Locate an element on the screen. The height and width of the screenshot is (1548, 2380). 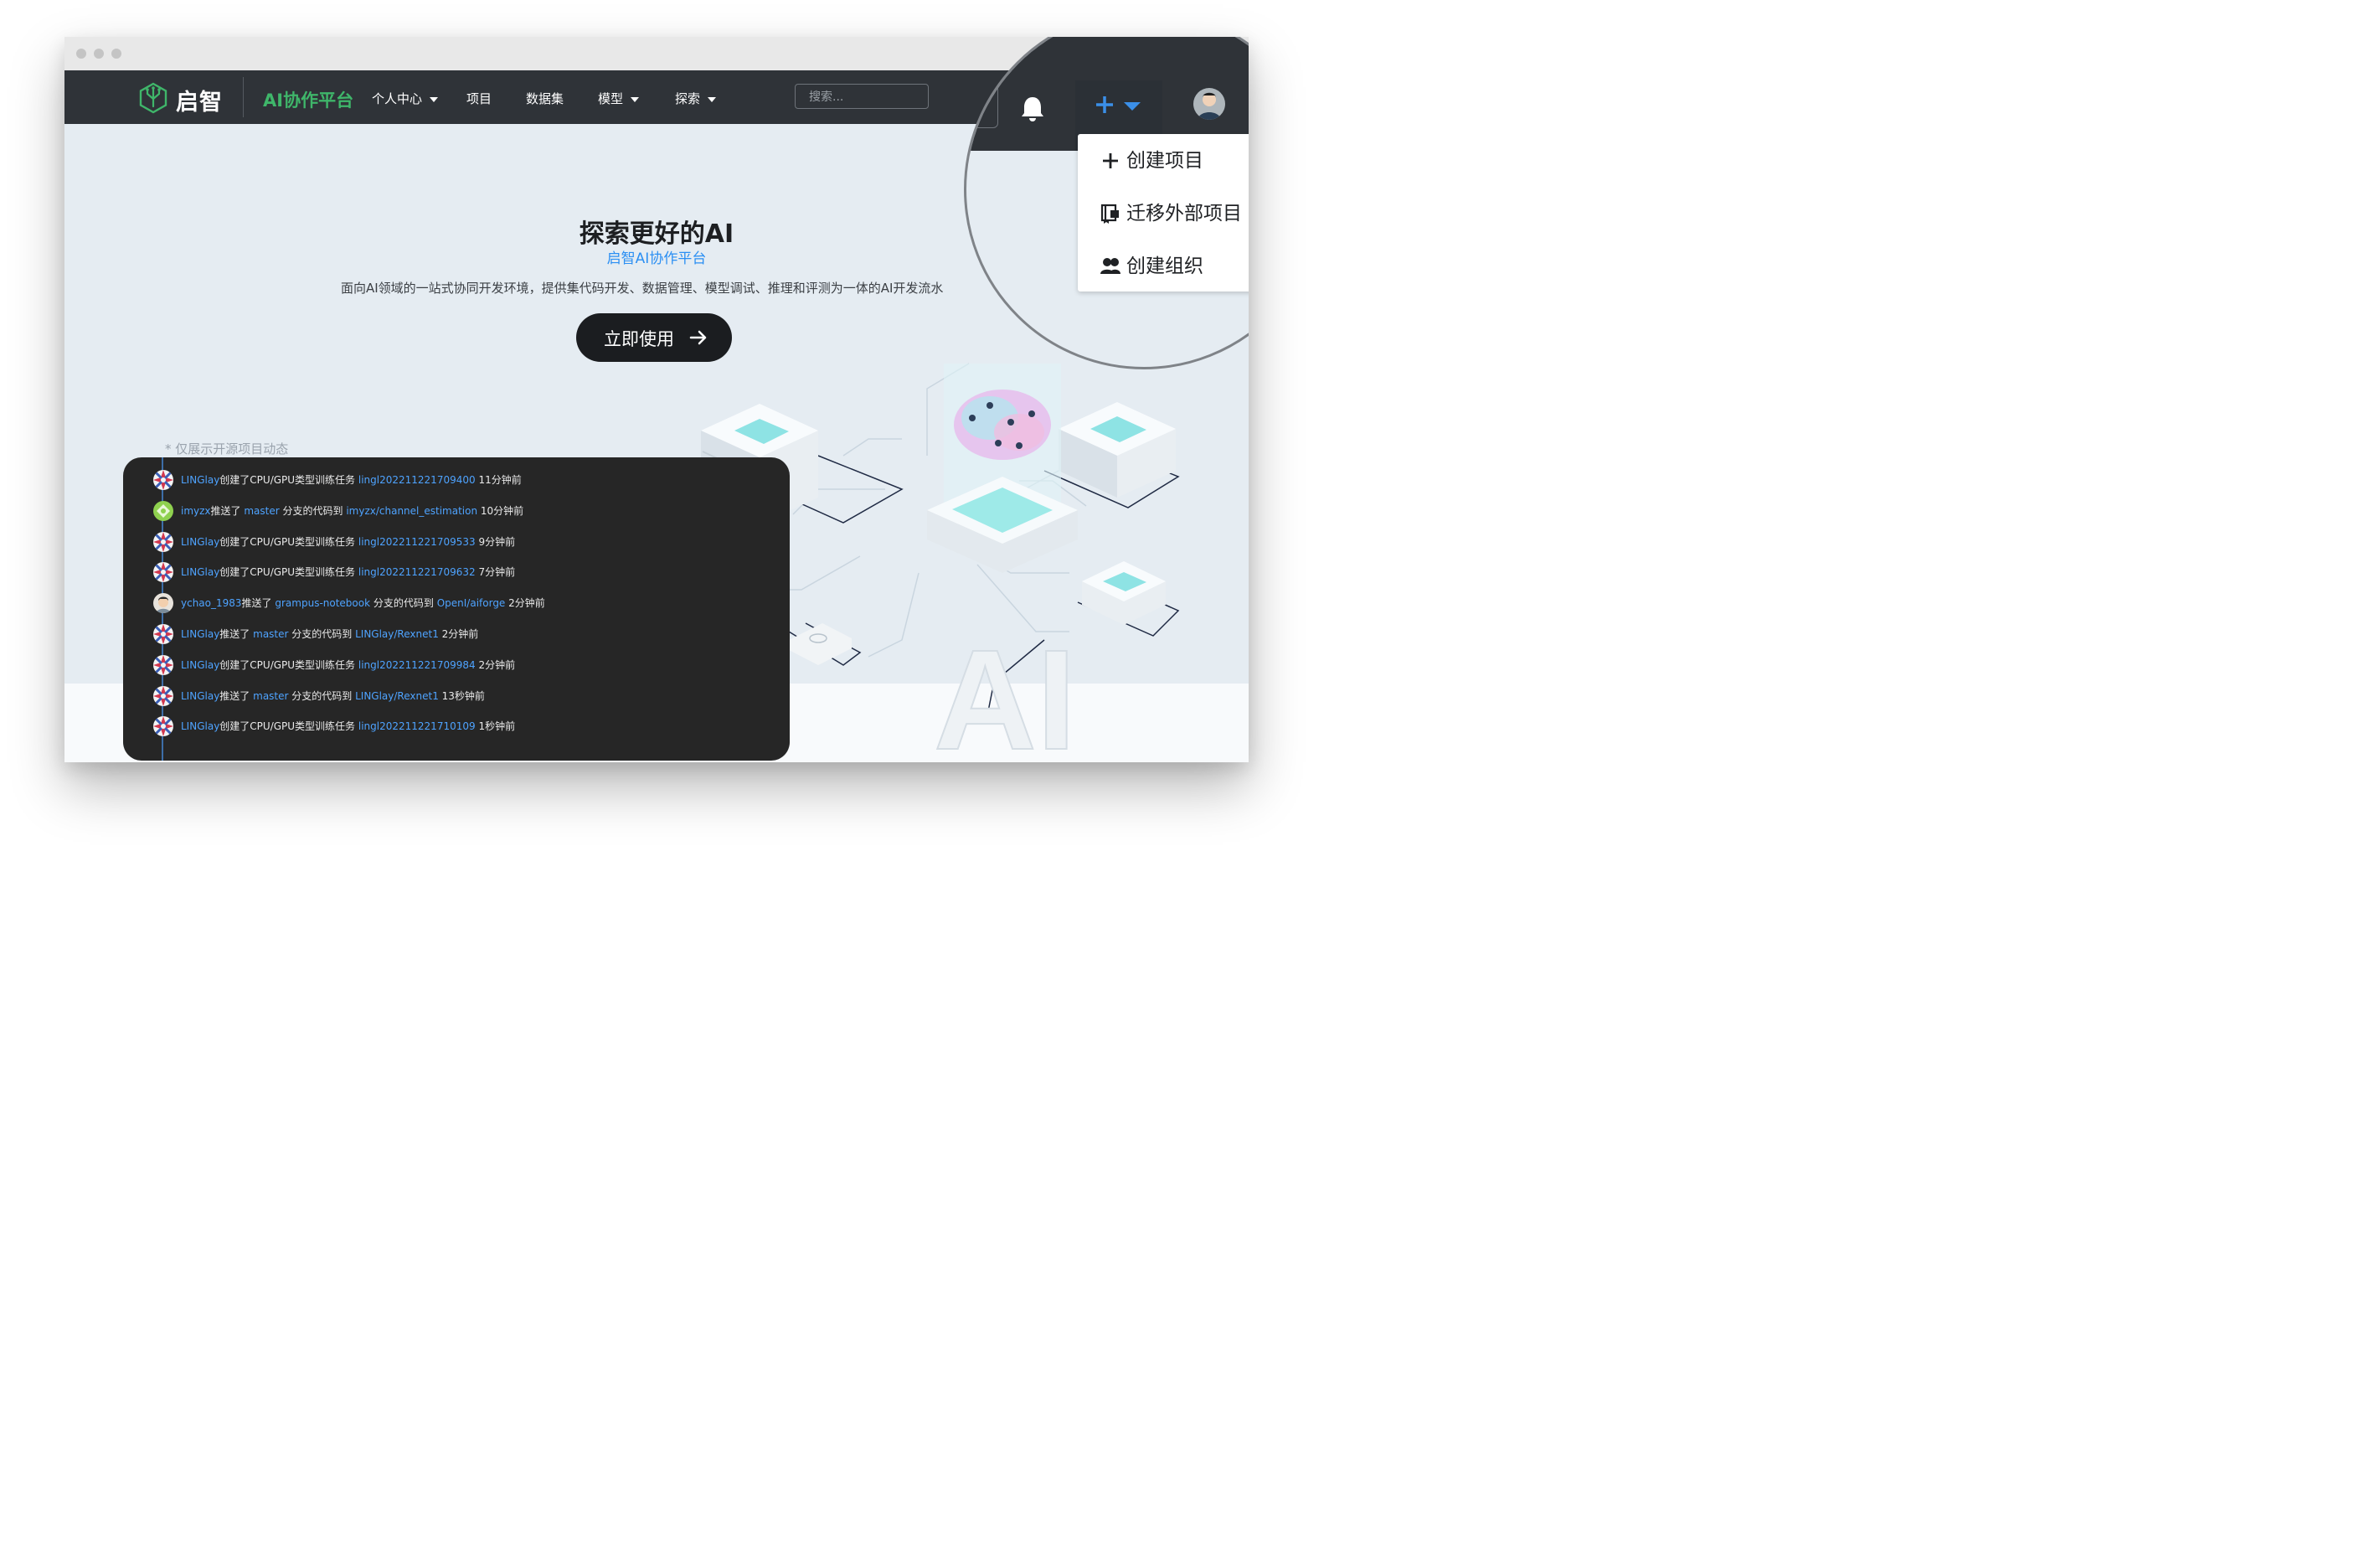
nav-item-personal-center: 个人中心 is located at coordinates (405, 98).